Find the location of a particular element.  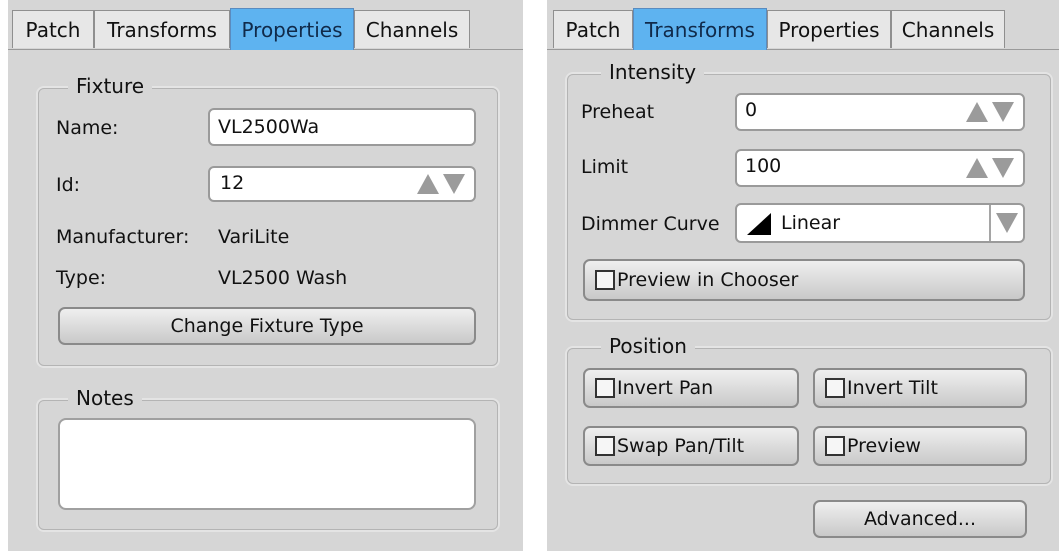

limit-label: Limit is located at coordinates (605, 167).